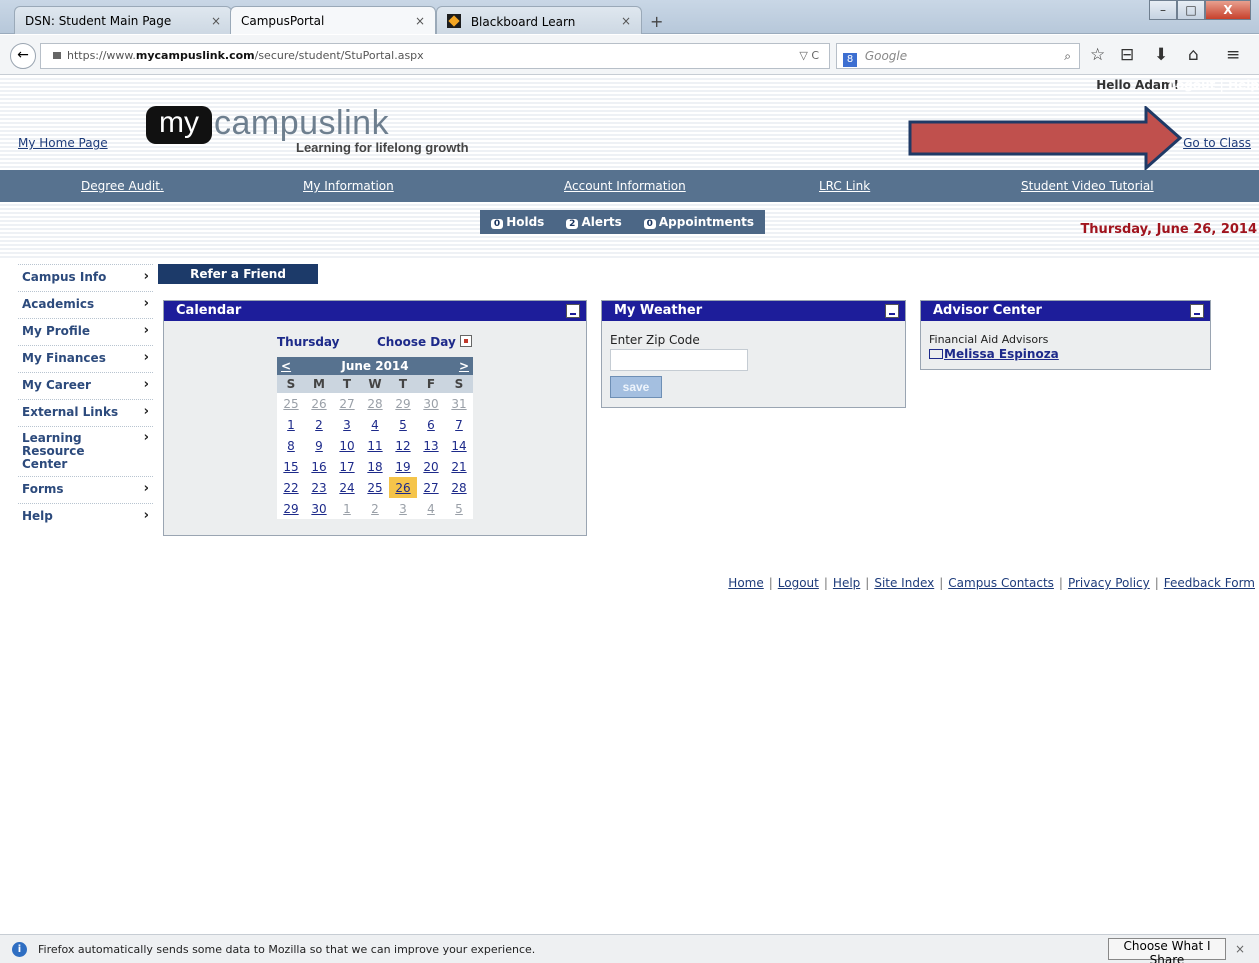 This screenshot has height=963, width=1259. Describe the element at coordinates (403, 487) in the screenshot. I see `calendar-day-today: 26` at that location.